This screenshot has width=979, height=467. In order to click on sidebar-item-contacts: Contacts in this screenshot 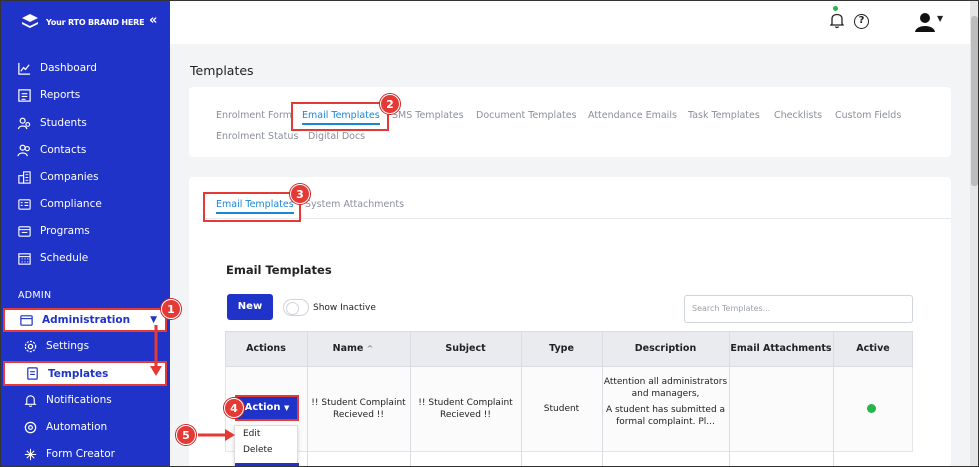, I will do `click(51, 150)`.